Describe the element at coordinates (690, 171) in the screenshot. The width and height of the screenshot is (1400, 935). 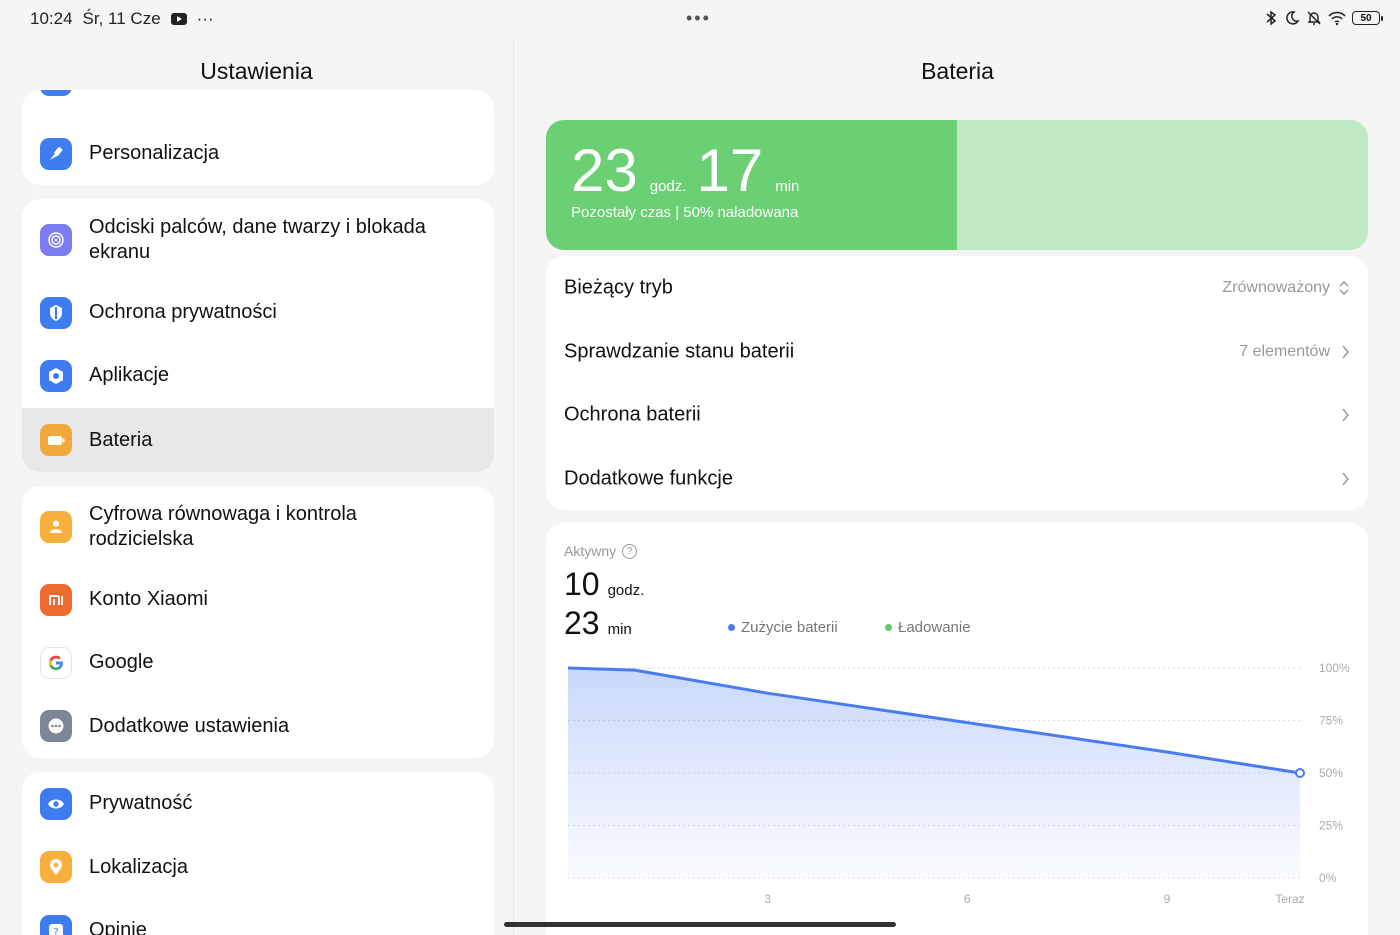
I see `remaining-time: 23 godz. 17 min` at that location.